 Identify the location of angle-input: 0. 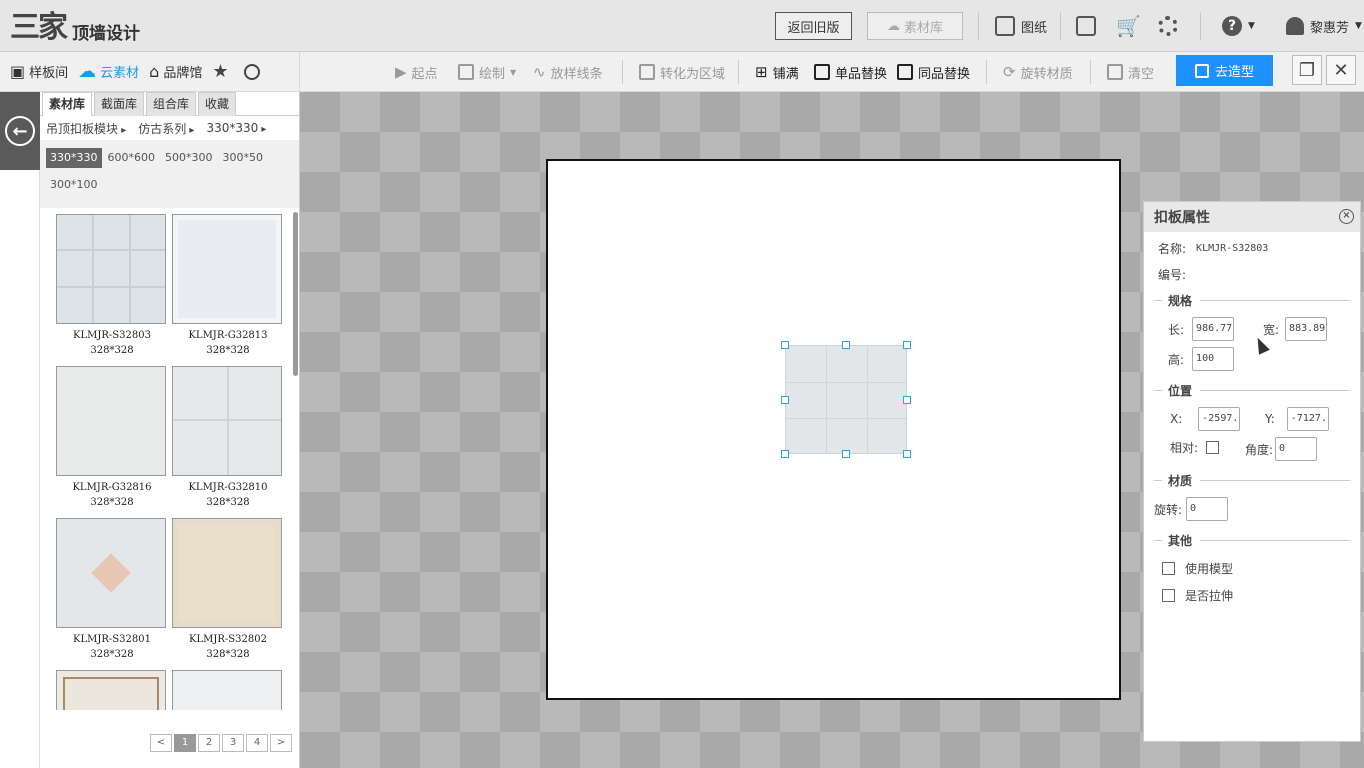
(1296, 449).